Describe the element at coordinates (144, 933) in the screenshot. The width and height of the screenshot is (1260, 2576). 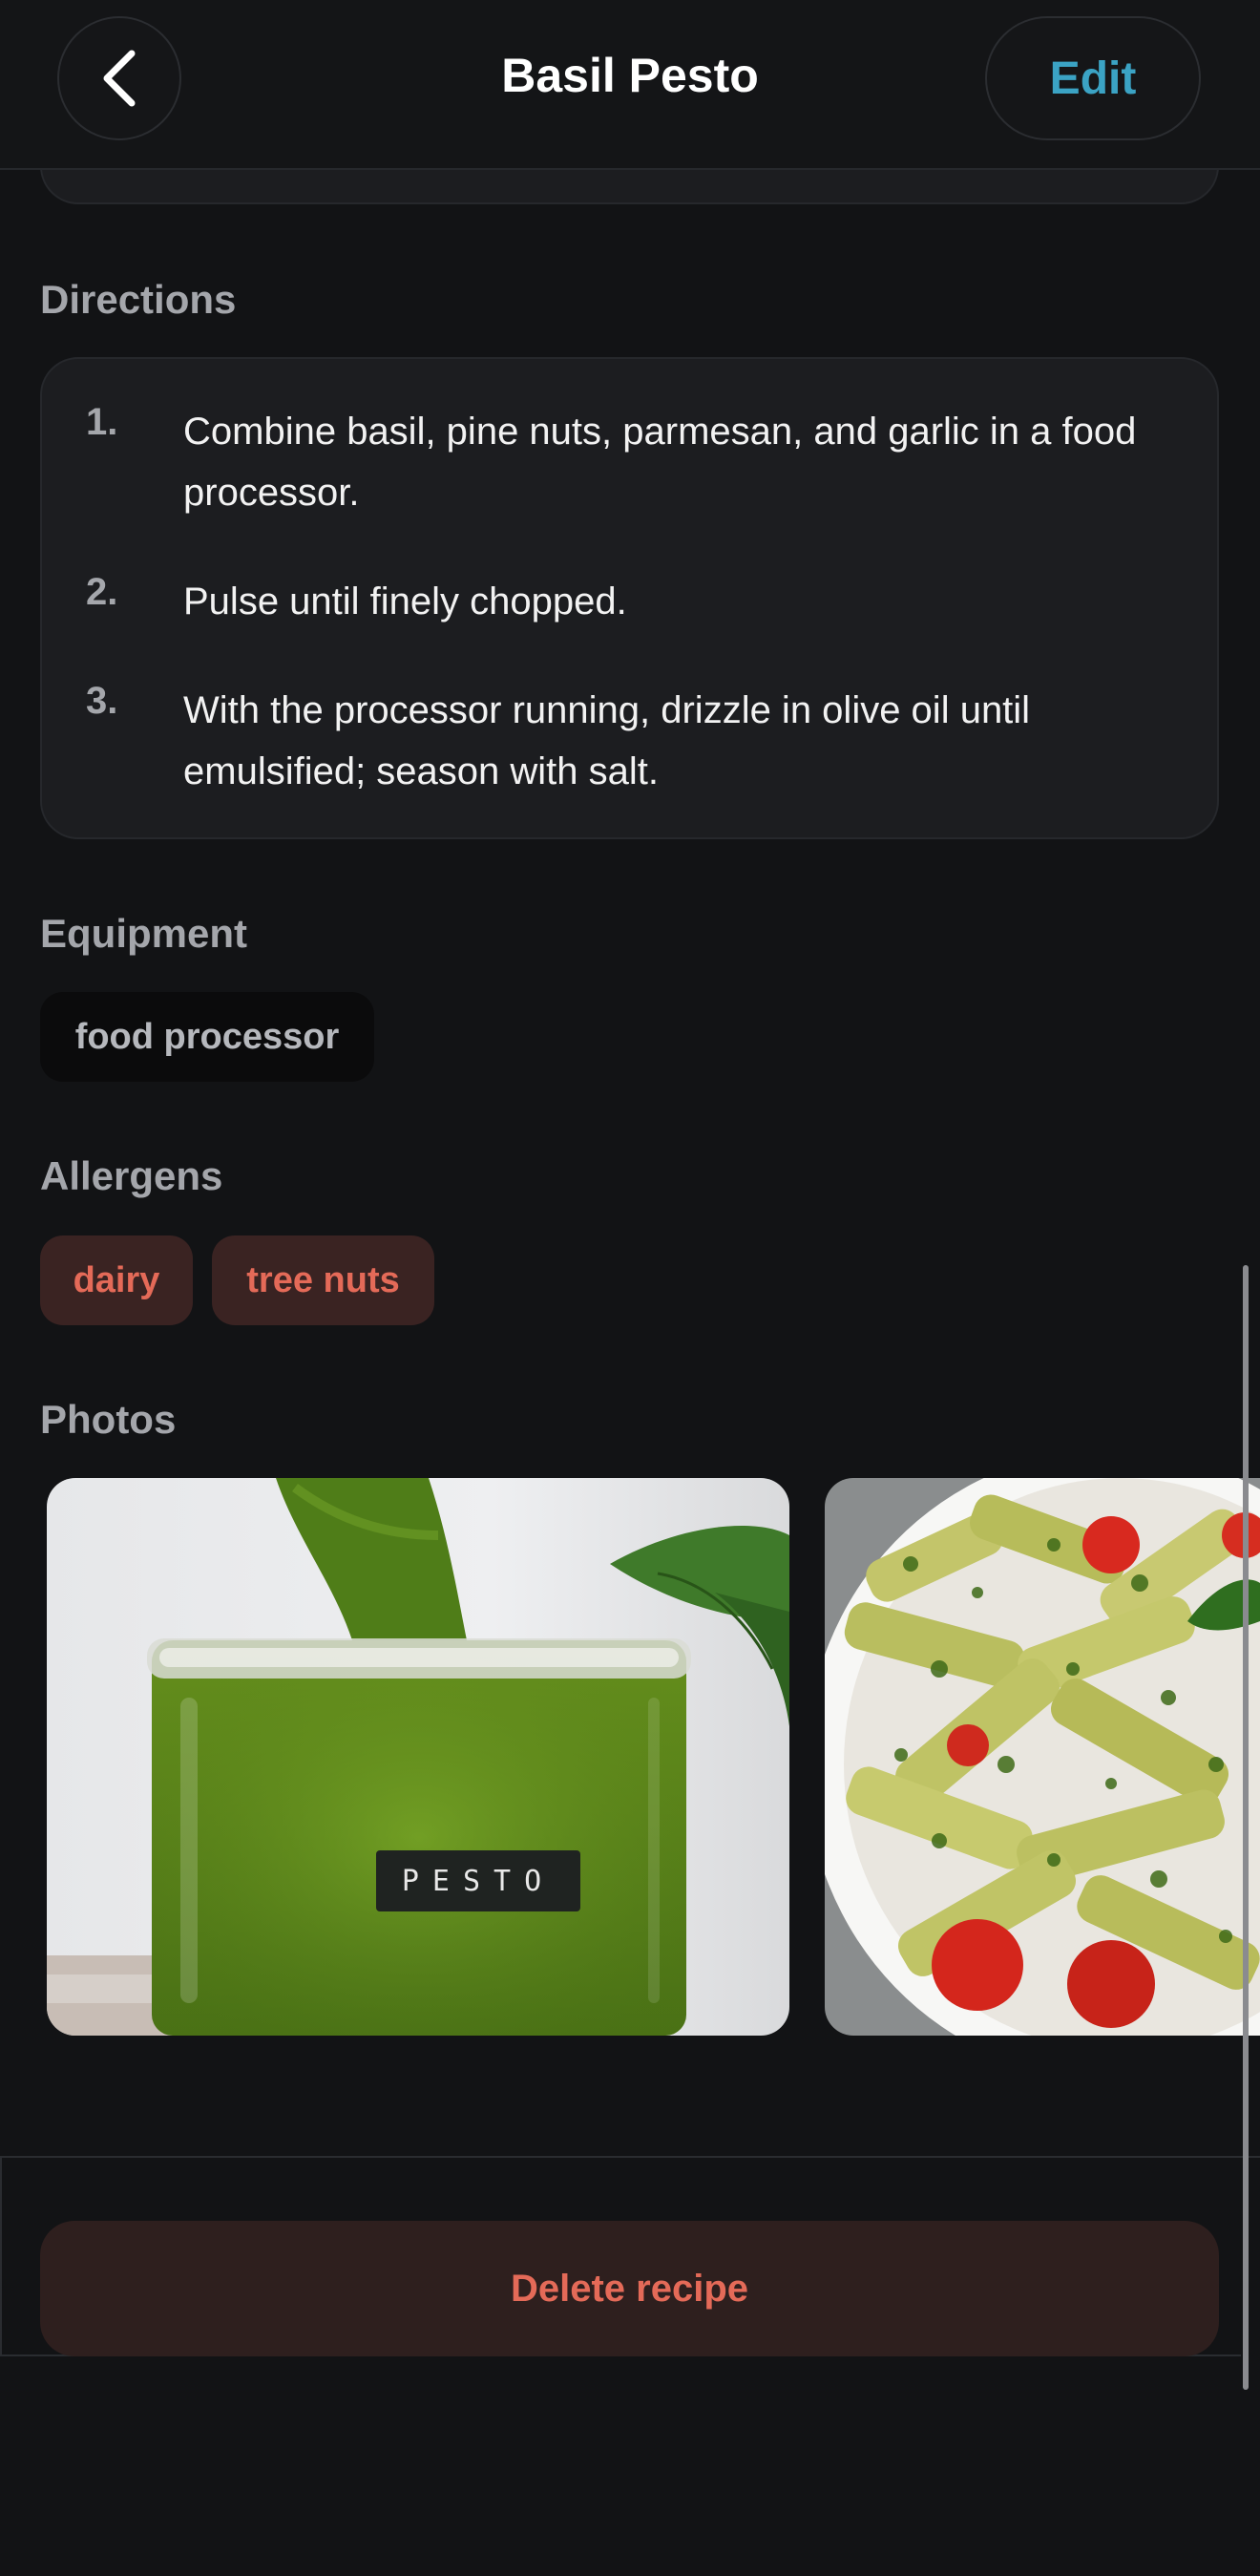
I see `equipment-label: Equipment` at that location.